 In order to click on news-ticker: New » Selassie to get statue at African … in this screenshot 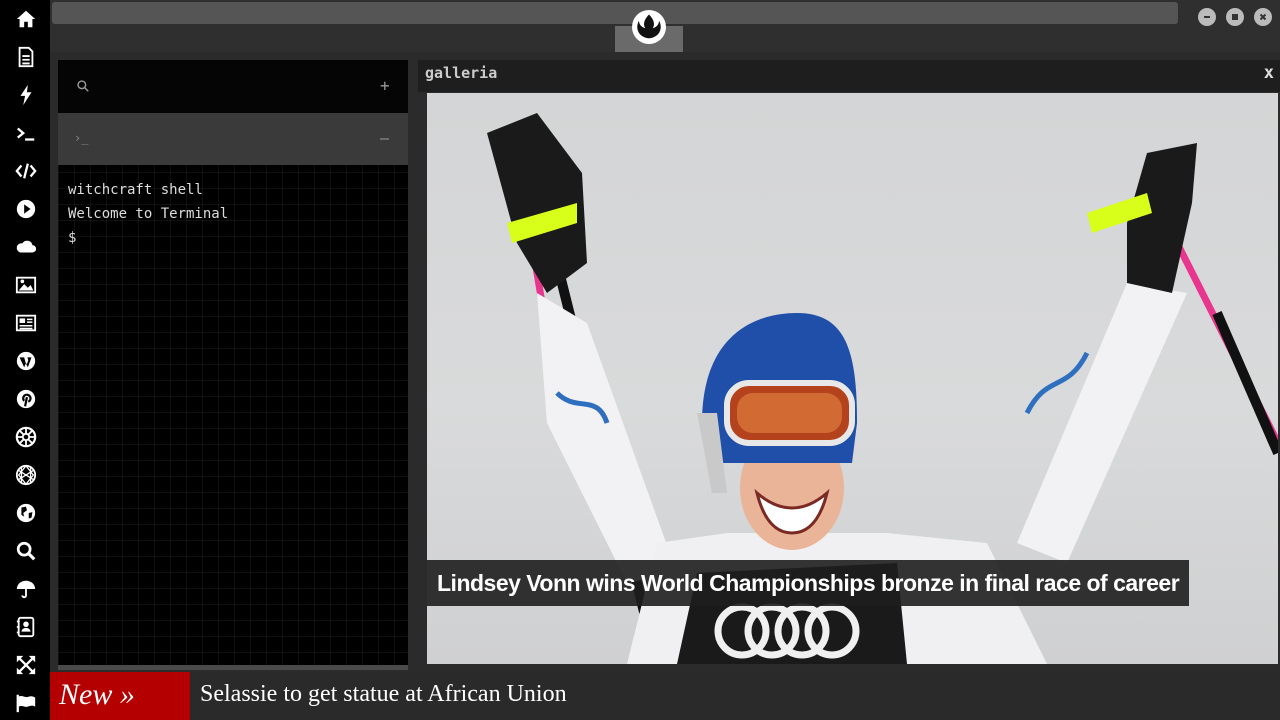, I will do `click(665, 696)`.